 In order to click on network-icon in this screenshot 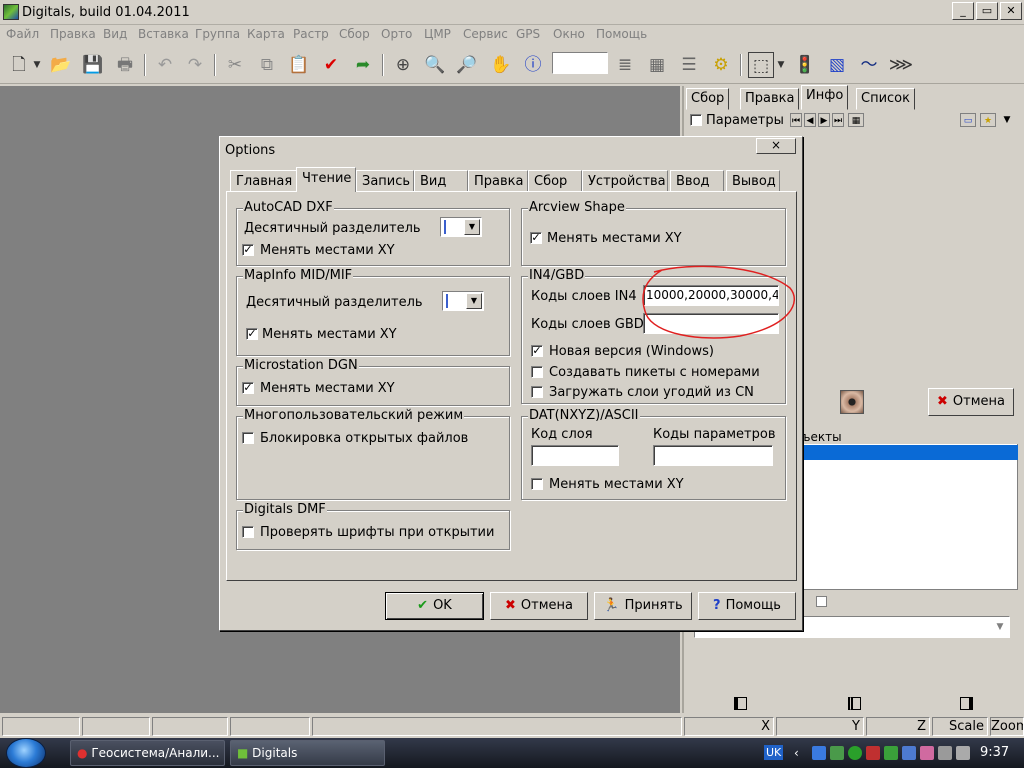, I will do `click(819, 753)`.